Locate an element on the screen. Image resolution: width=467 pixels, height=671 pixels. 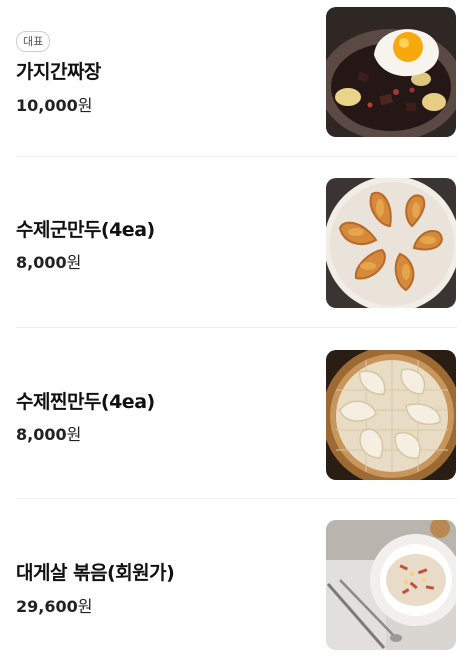
price-amount: 10,000 is located at coordinates (47, 105).